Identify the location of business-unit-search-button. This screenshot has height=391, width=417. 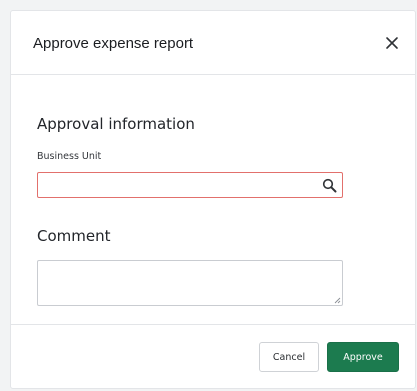
(329, 185).